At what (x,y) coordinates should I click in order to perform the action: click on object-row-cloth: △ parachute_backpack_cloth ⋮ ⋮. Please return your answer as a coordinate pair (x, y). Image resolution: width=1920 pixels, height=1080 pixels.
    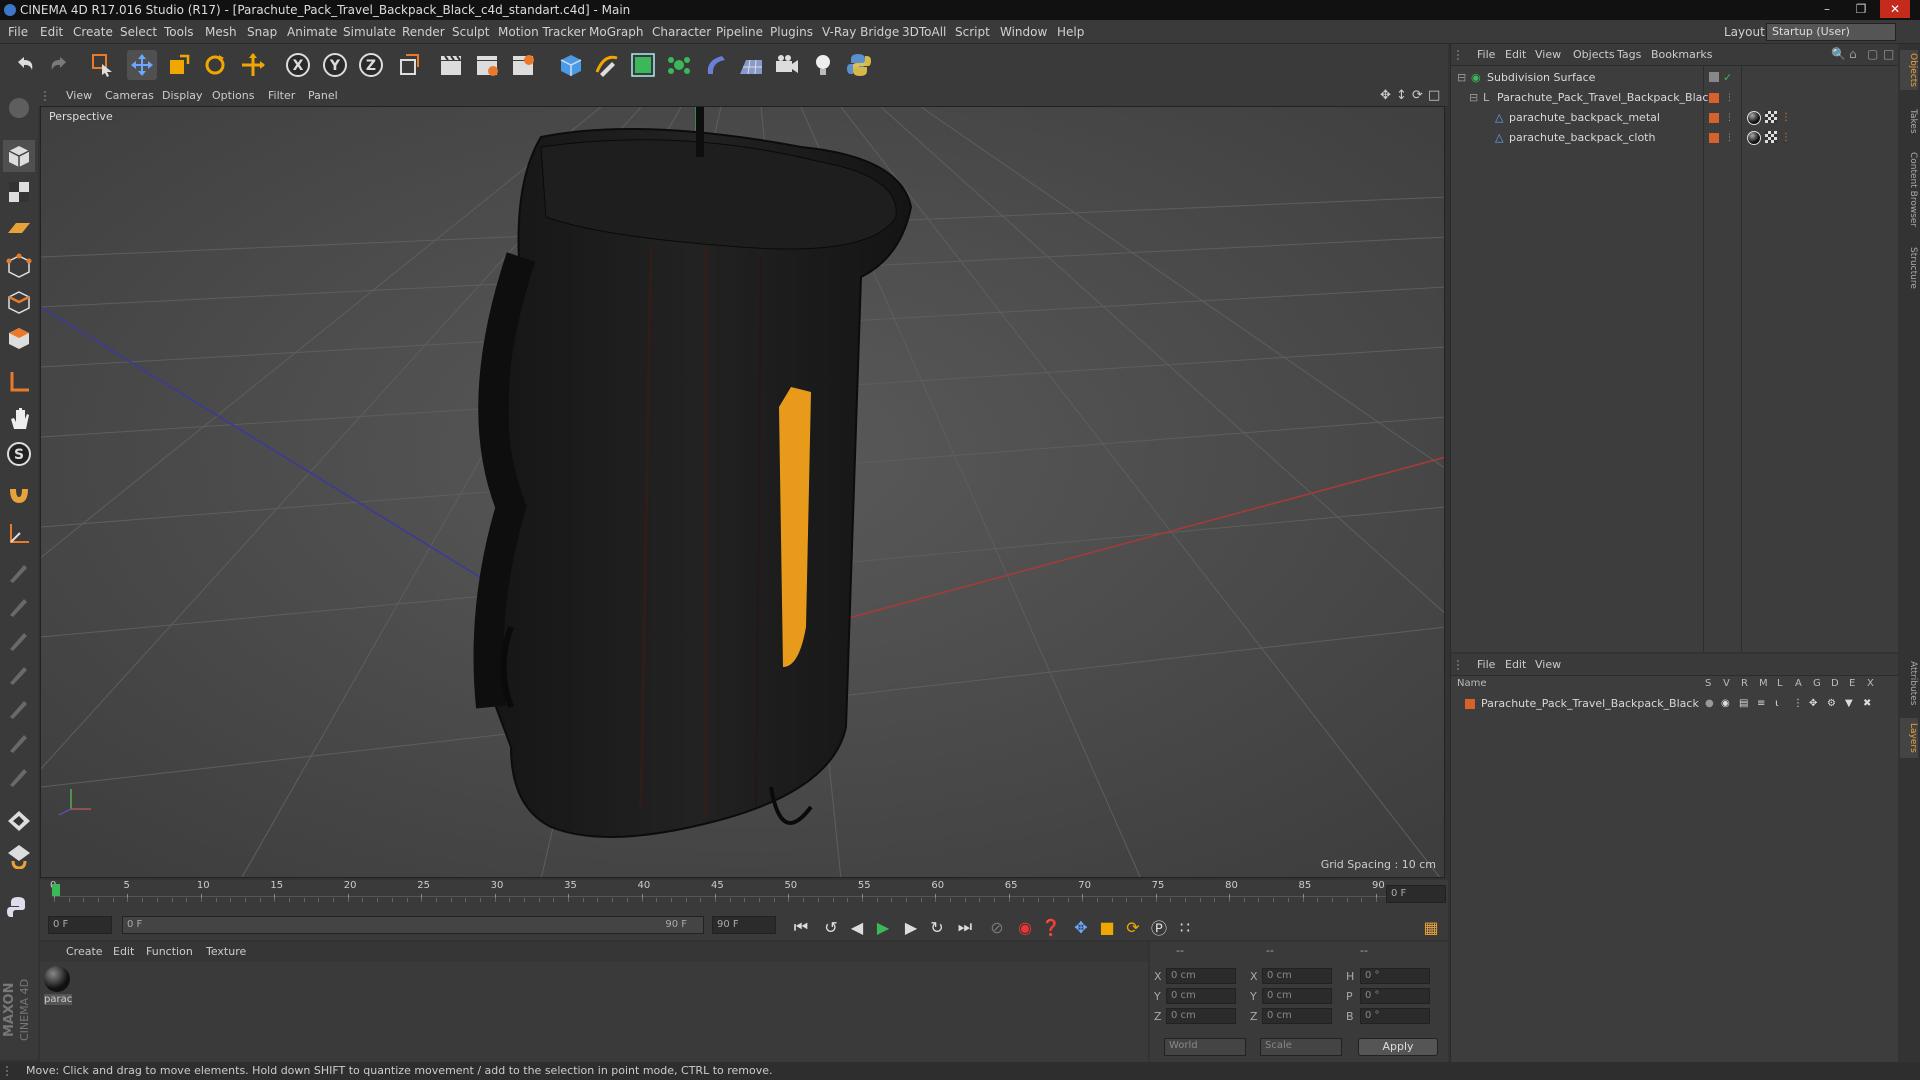
    Looking at the image, I should click on (1675, 138).